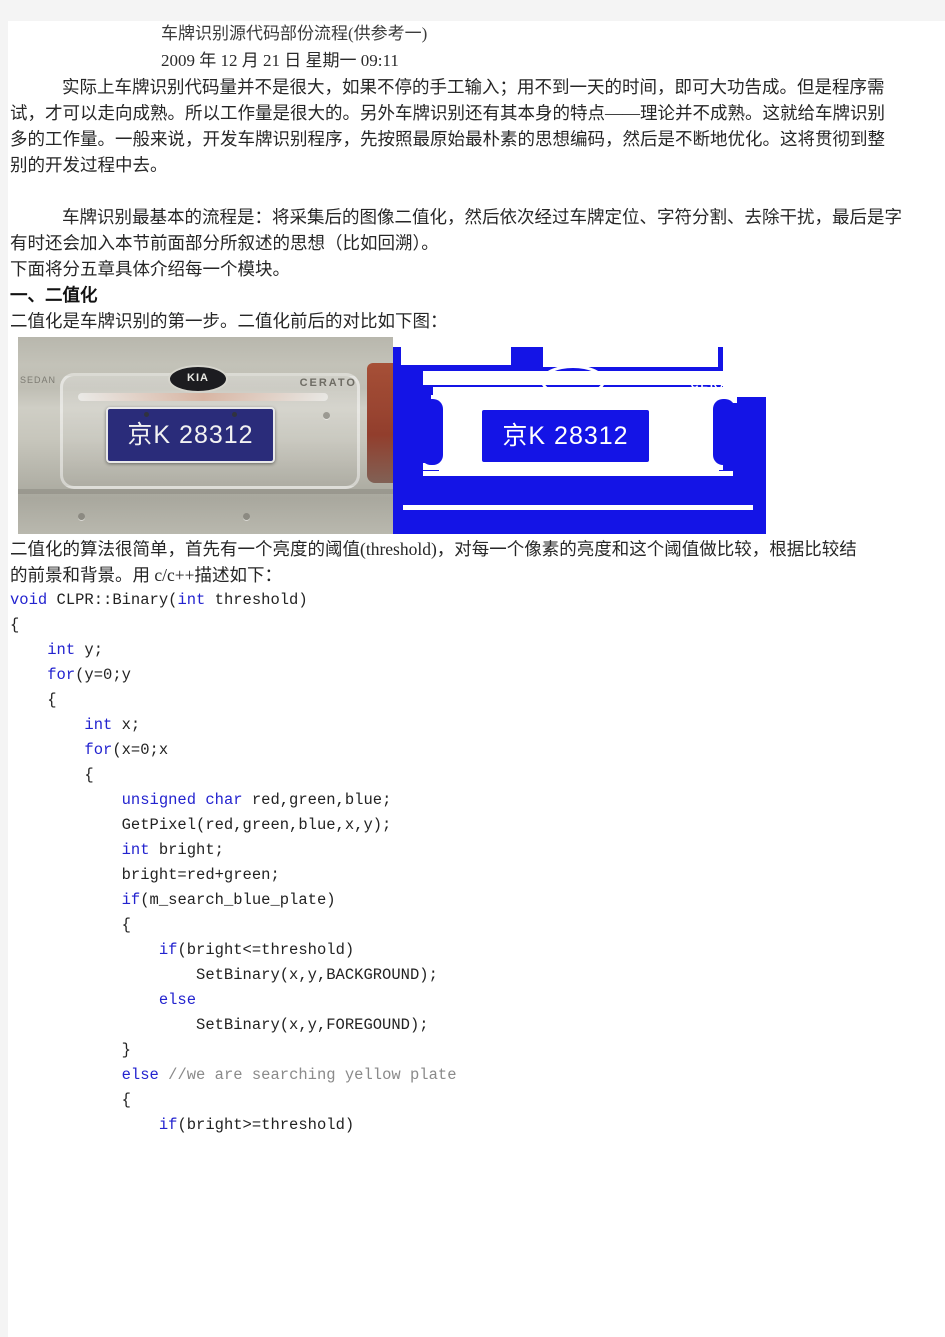  Describe the element at coordinates (312, 1075) in the screenshot. I see `code-comment: //we are searching yellow plate` at that location.